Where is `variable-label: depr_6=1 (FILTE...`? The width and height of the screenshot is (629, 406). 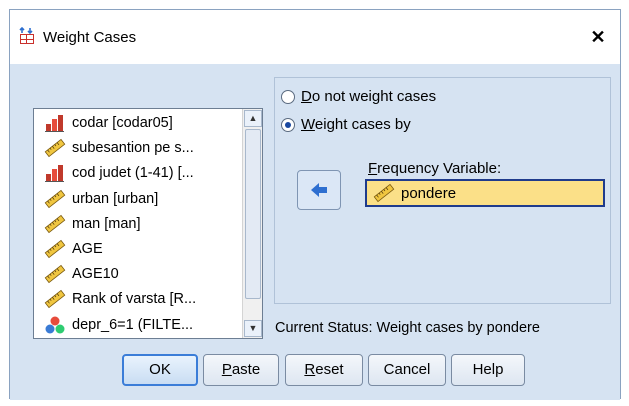 variable-label: depr_6=1 (FILTE... is located at coordinates (133, 324).